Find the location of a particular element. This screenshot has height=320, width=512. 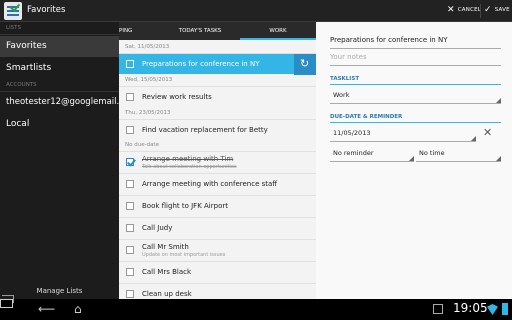

cancel-button: ✕ CANCEL is located at coordinates (464, 10).